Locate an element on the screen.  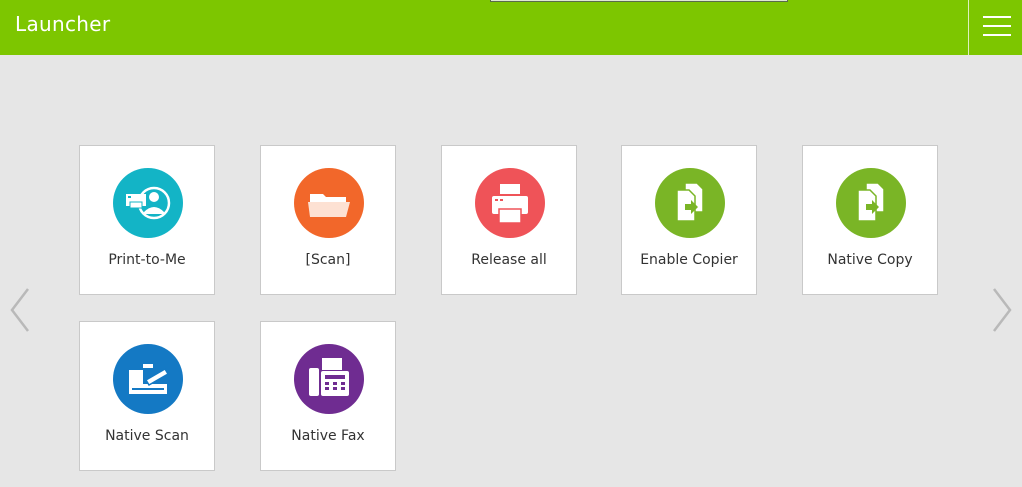
tile-label: Print-to-Me is located at coordinates (147, 260).